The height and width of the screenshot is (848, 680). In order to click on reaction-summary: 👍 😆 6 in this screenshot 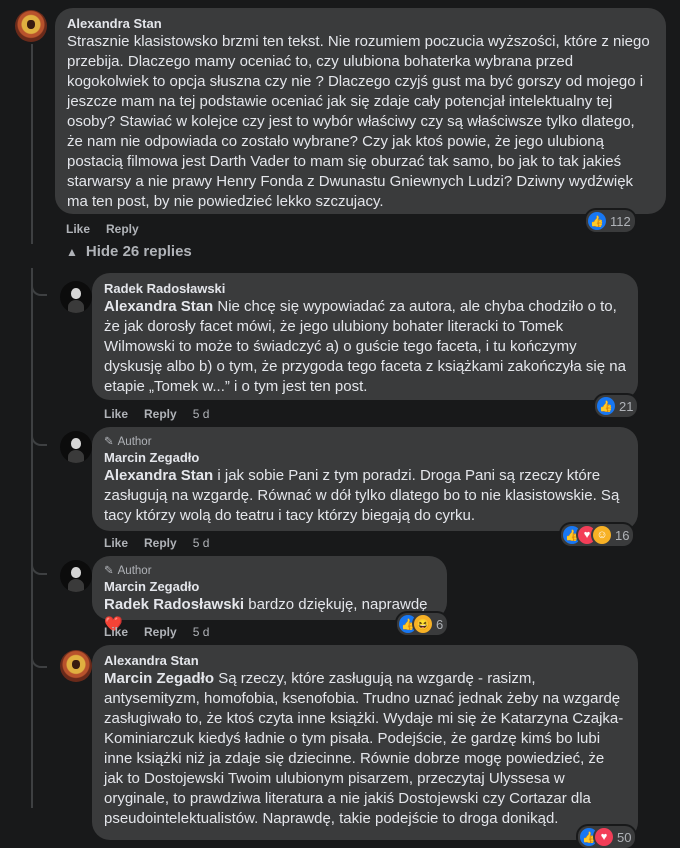, I will do `click(422, 624)`.